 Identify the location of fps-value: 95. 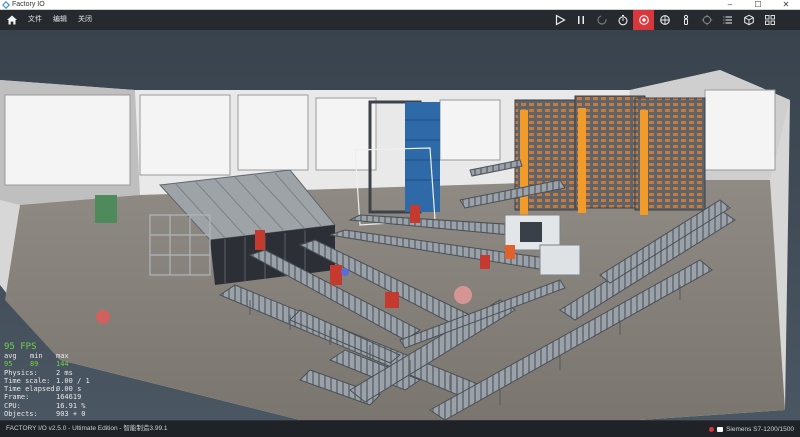
(9, 347).